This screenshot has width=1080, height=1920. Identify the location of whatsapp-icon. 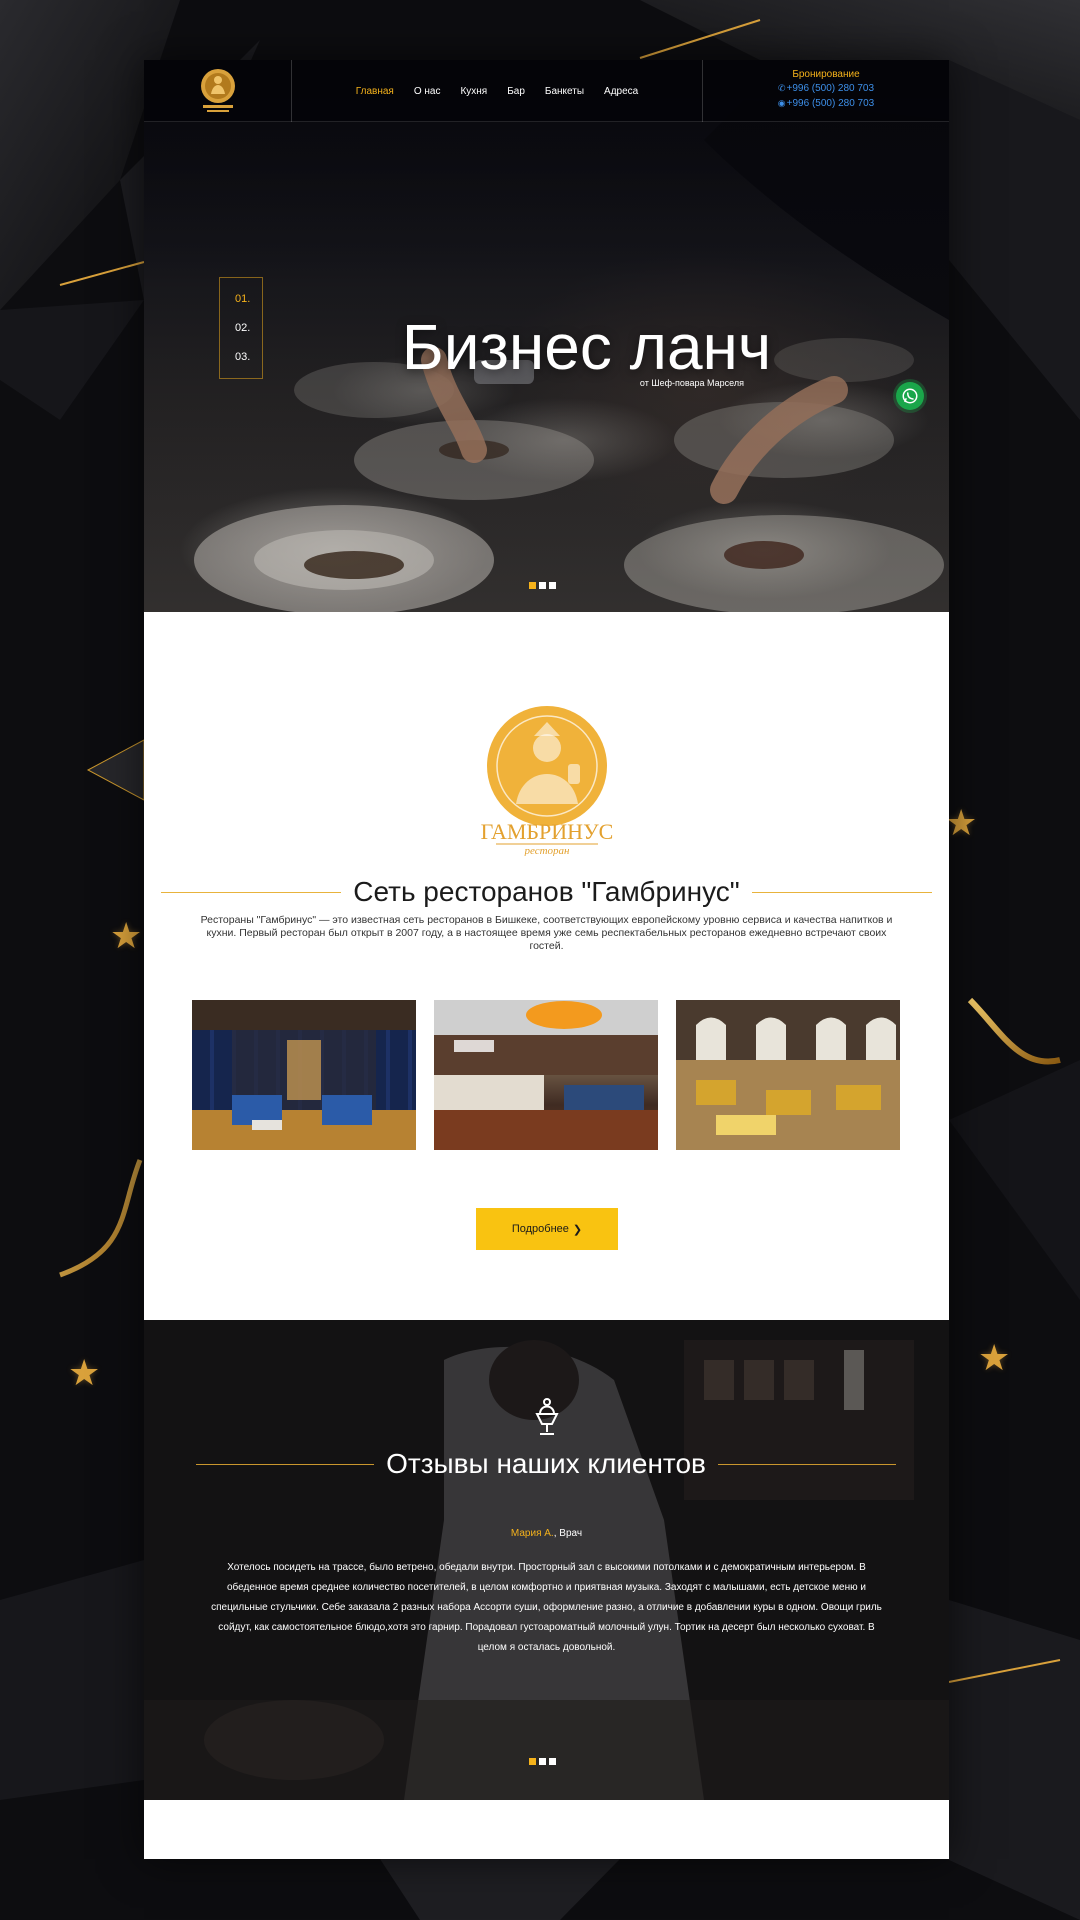
(910, 396).